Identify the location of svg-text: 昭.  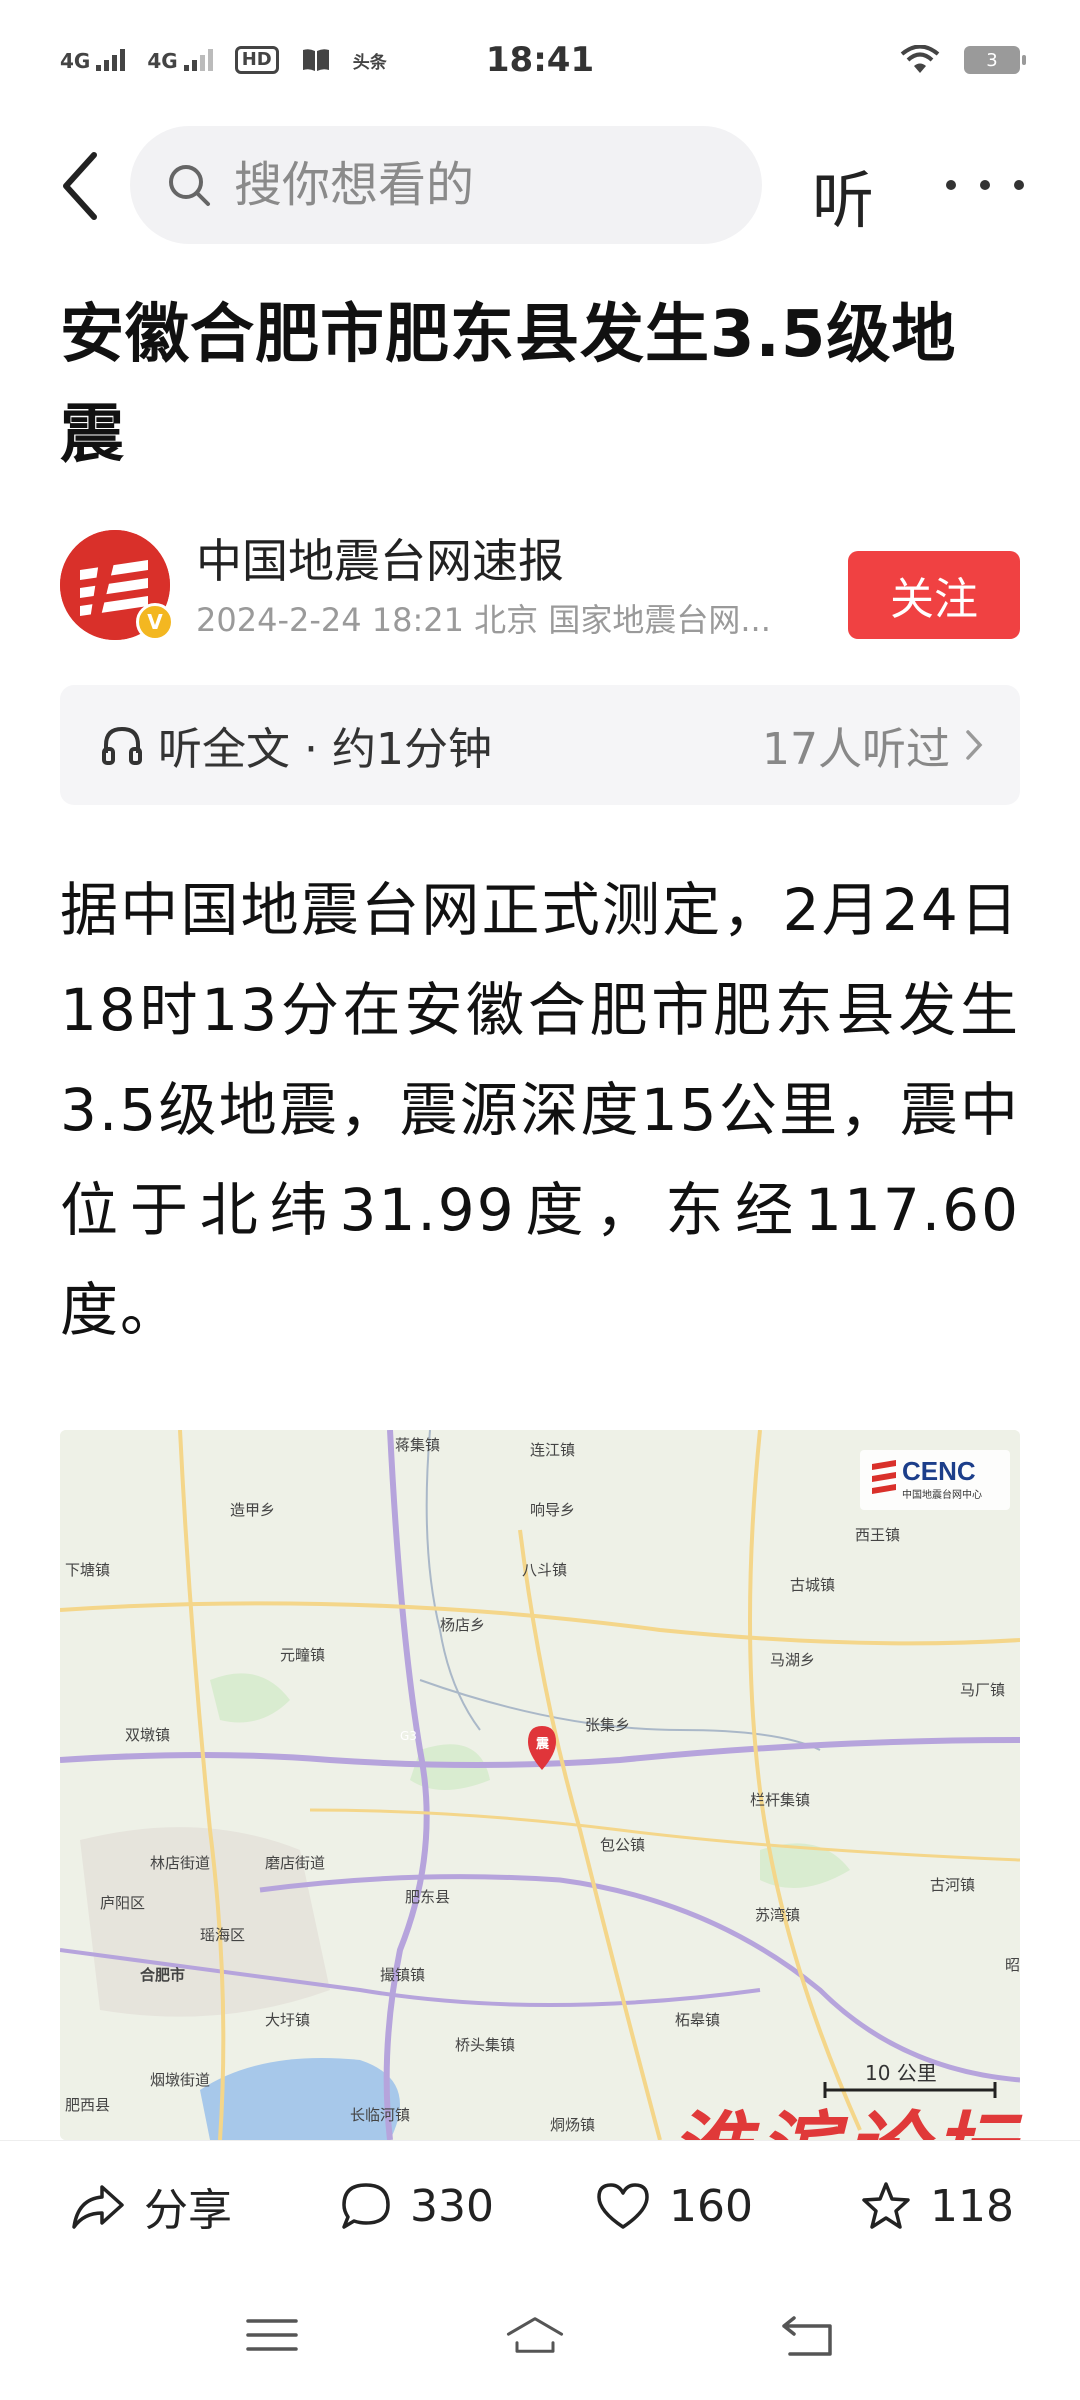
(1012, 1965).